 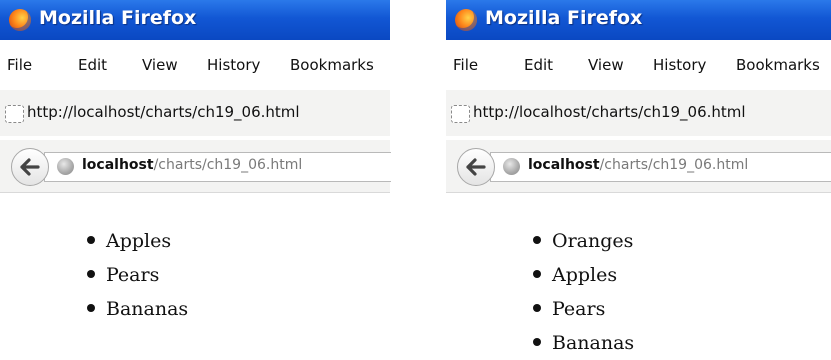 I want to click on page-content: Apples Pears Bananas, so click(x=195, y=275).